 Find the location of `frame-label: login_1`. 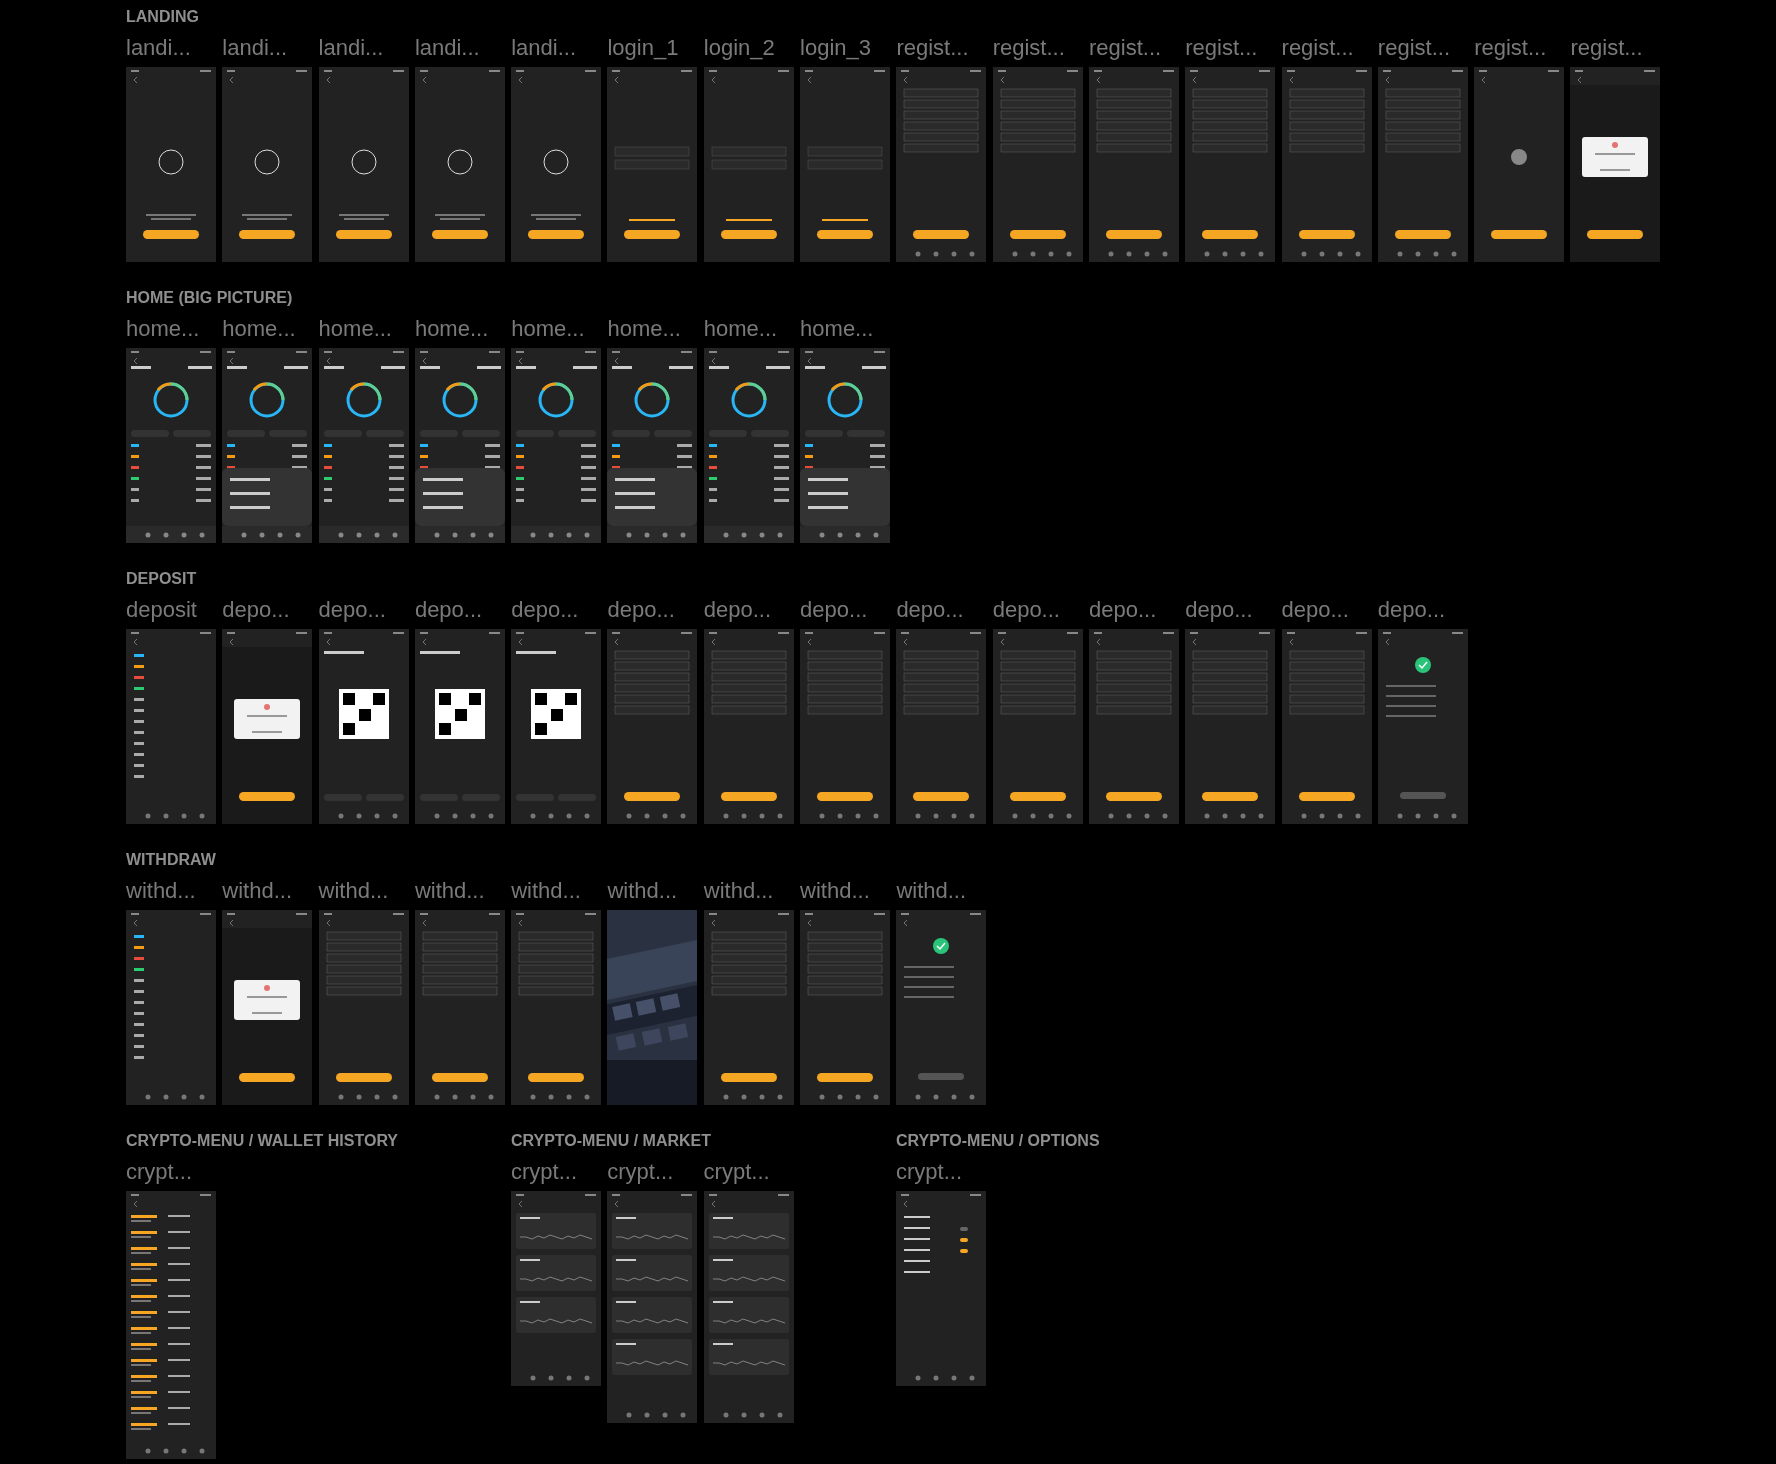

frame-label: login_1 is located at coordinates (643, 48).